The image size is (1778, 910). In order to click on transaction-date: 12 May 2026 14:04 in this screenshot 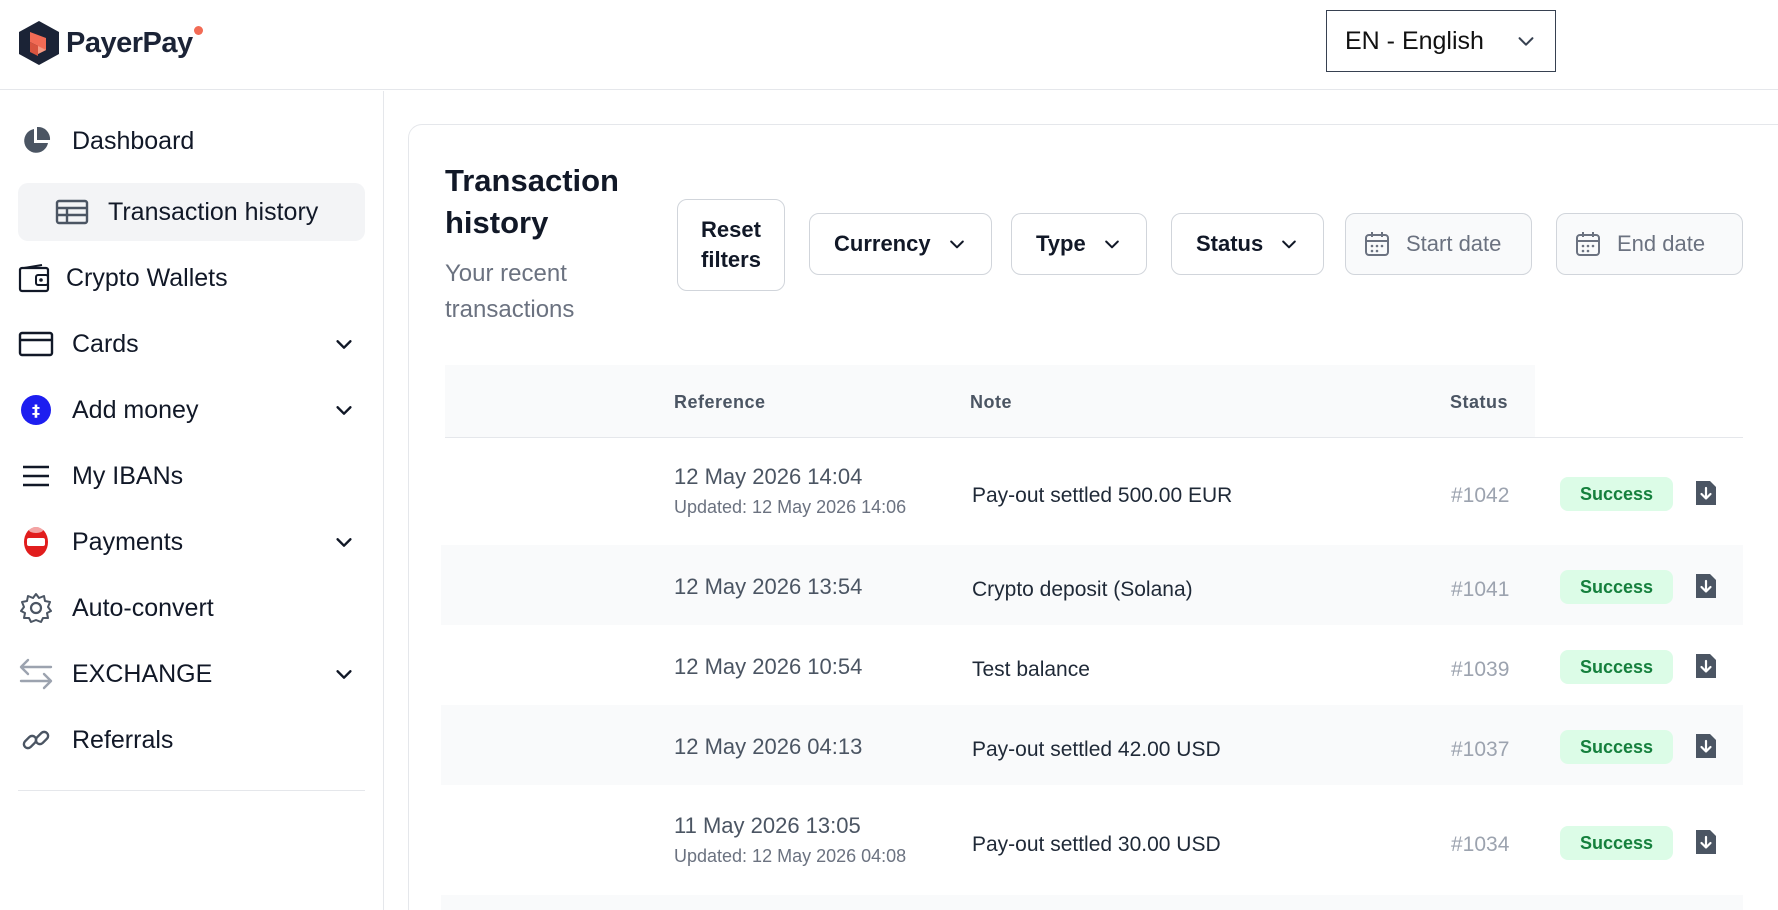, I will do `click(768, 476)`.